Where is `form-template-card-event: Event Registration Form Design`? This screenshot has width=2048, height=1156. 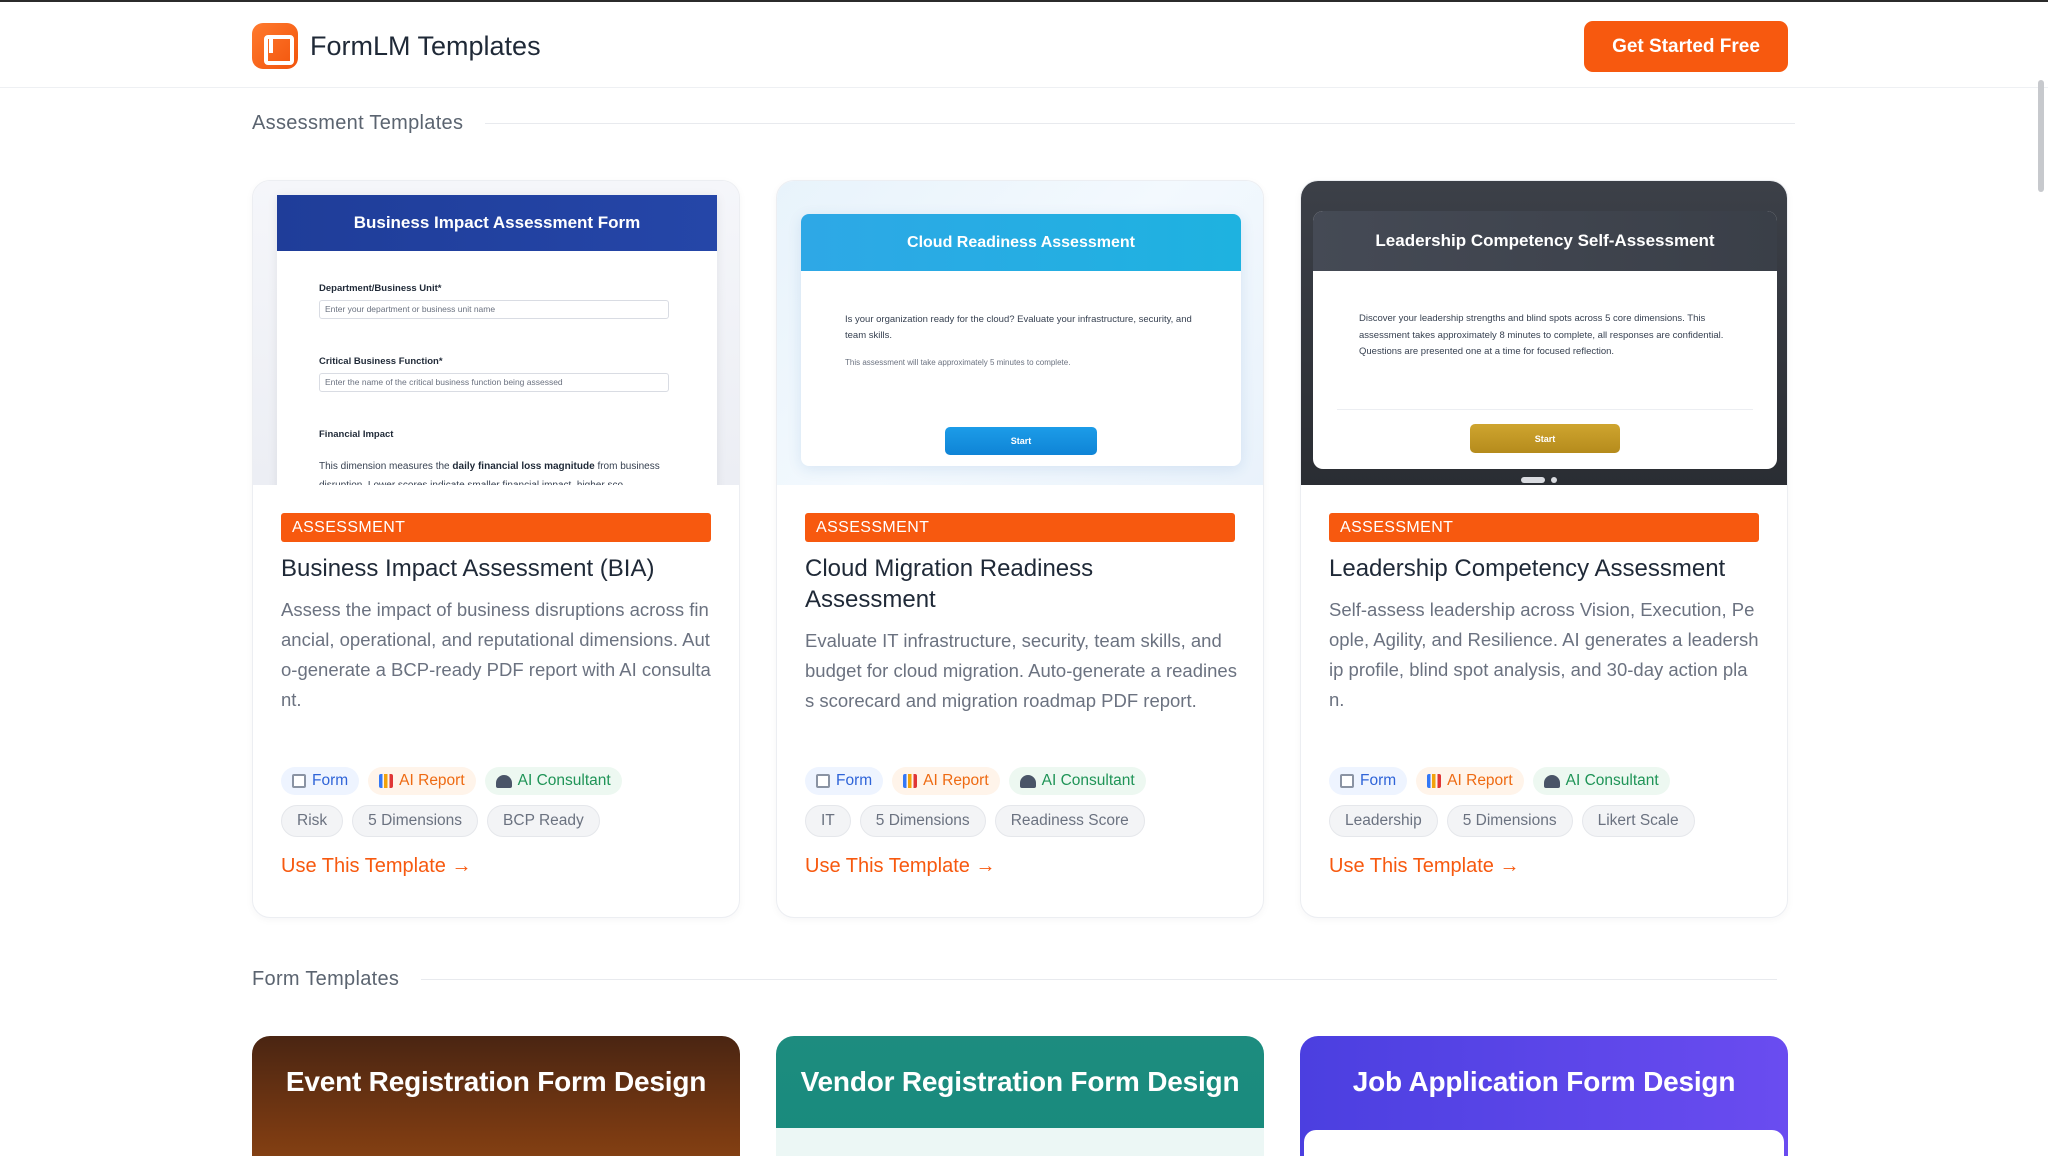 form-template-card-event: Event Registration Form Design is located at coordinates (496, 1096).